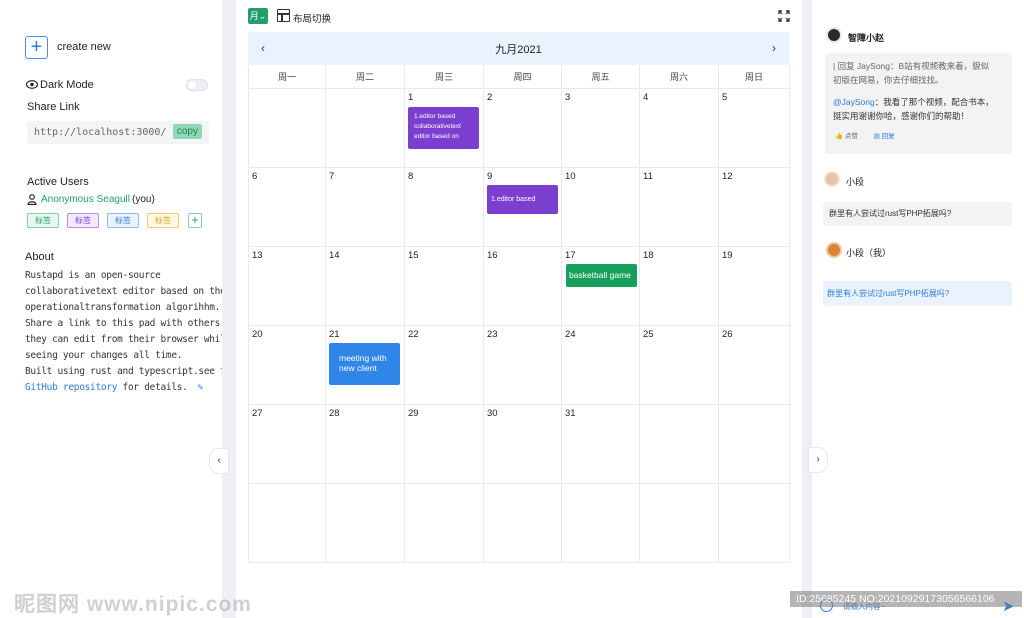 The width and height of the screenshot is (1024, 618). Describe the element at coordinates (839, 136) in the screenshot. I see `like-icon: 👍` at that location.